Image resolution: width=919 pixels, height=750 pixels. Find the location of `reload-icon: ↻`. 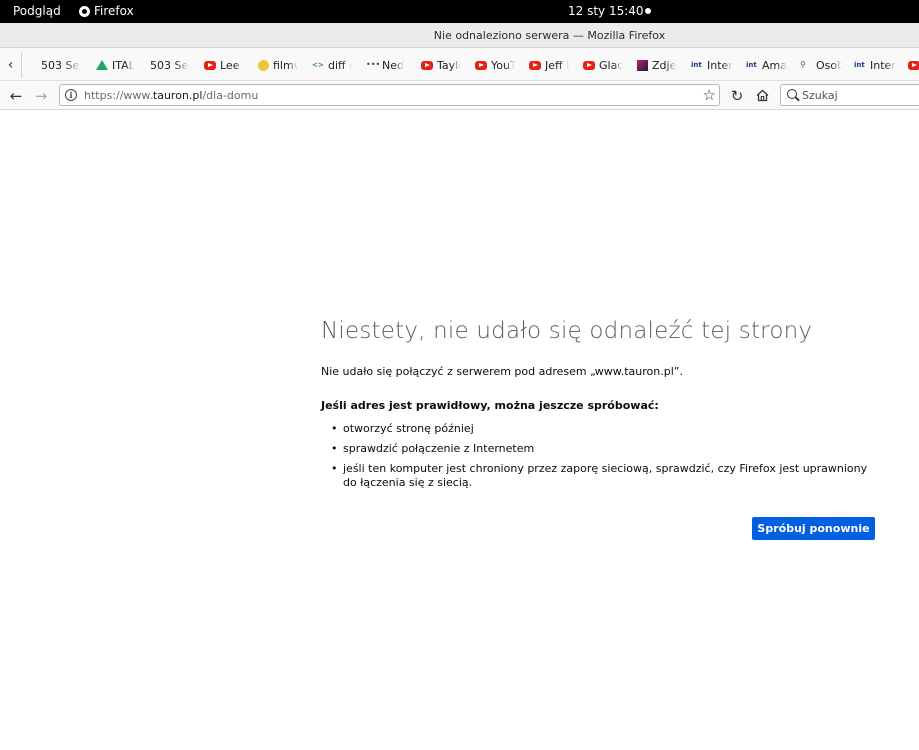

reload-icon: ↻ is located at coordinates (737, 96).